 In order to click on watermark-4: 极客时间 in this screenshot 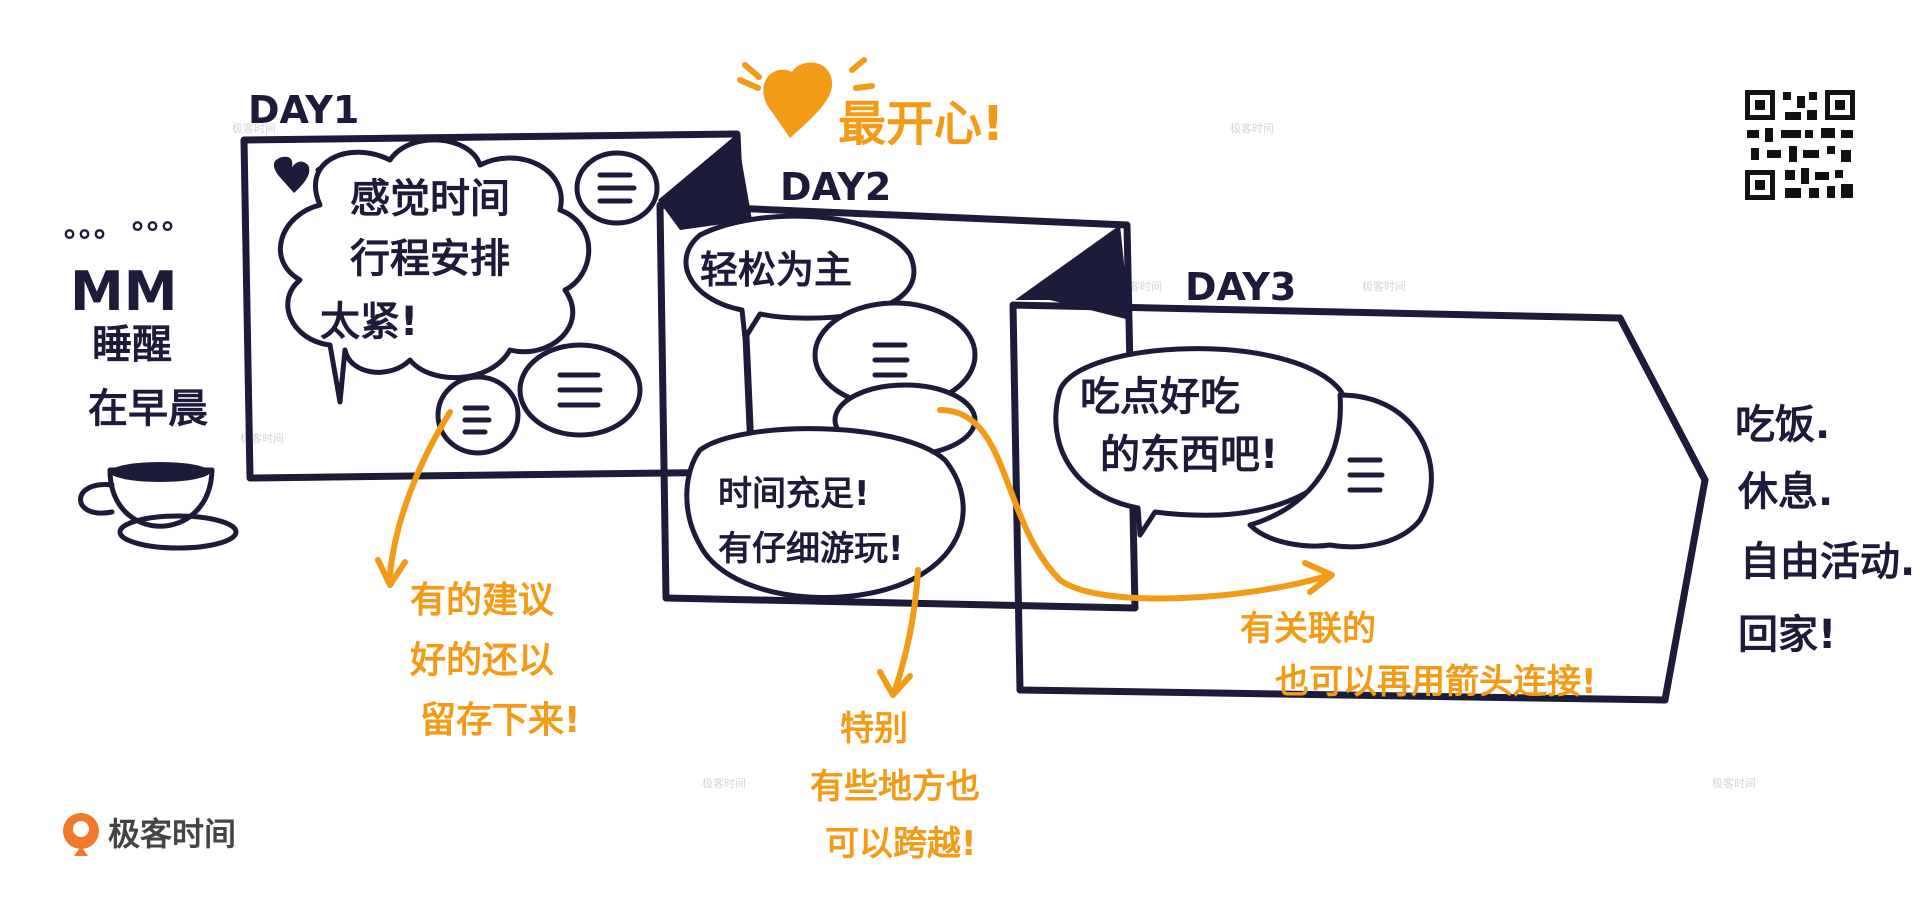, I will do `click(1384, 286)`.